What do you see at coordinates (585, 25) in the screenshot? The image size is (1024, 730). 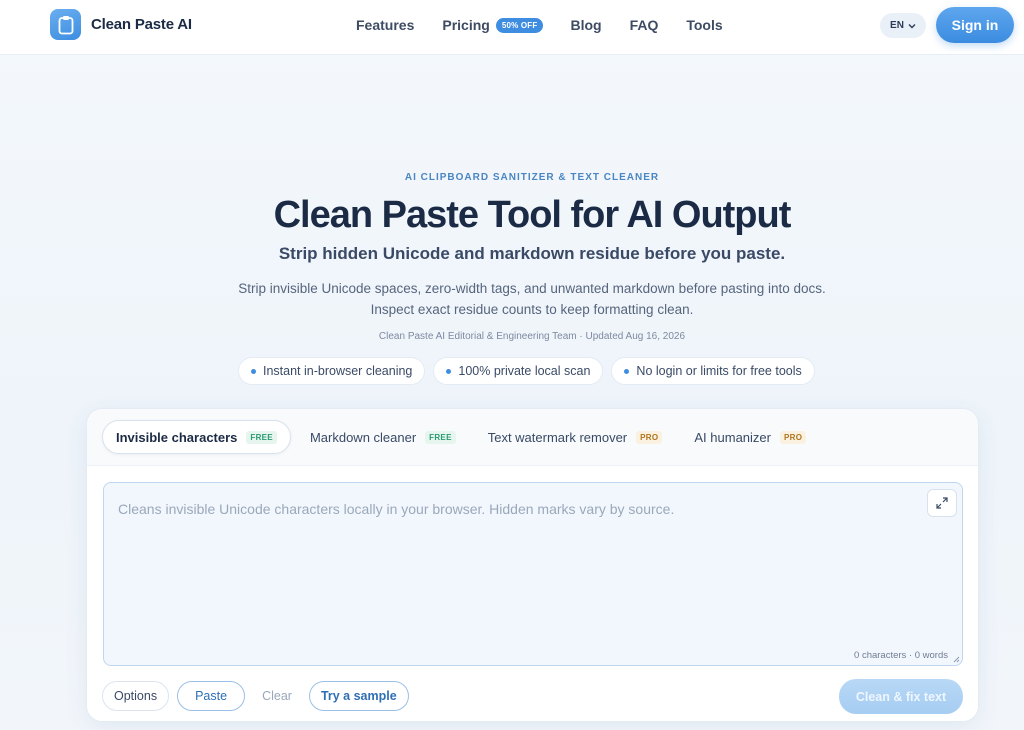 I see `nav-blog: Blog` at bounding box center [585, 25].